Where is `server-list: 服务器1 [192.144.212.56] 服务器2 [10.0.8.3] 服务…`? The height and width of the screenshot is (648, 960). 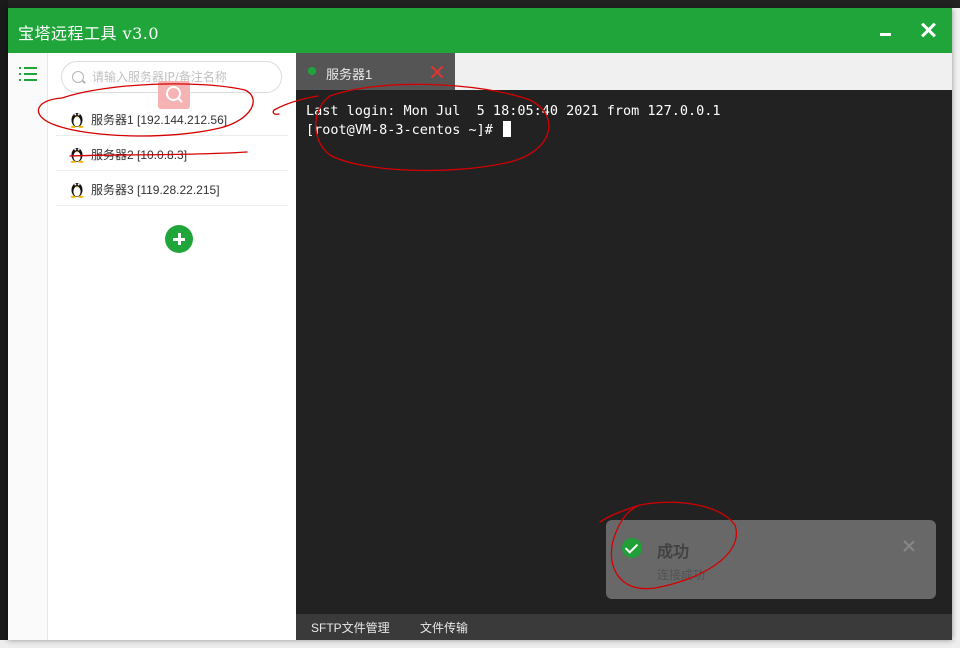 server-list: 服务器1 [192.144.212.56] 服务器2 [10.0.8.3] 服务… is located at coordinates (172, 153).